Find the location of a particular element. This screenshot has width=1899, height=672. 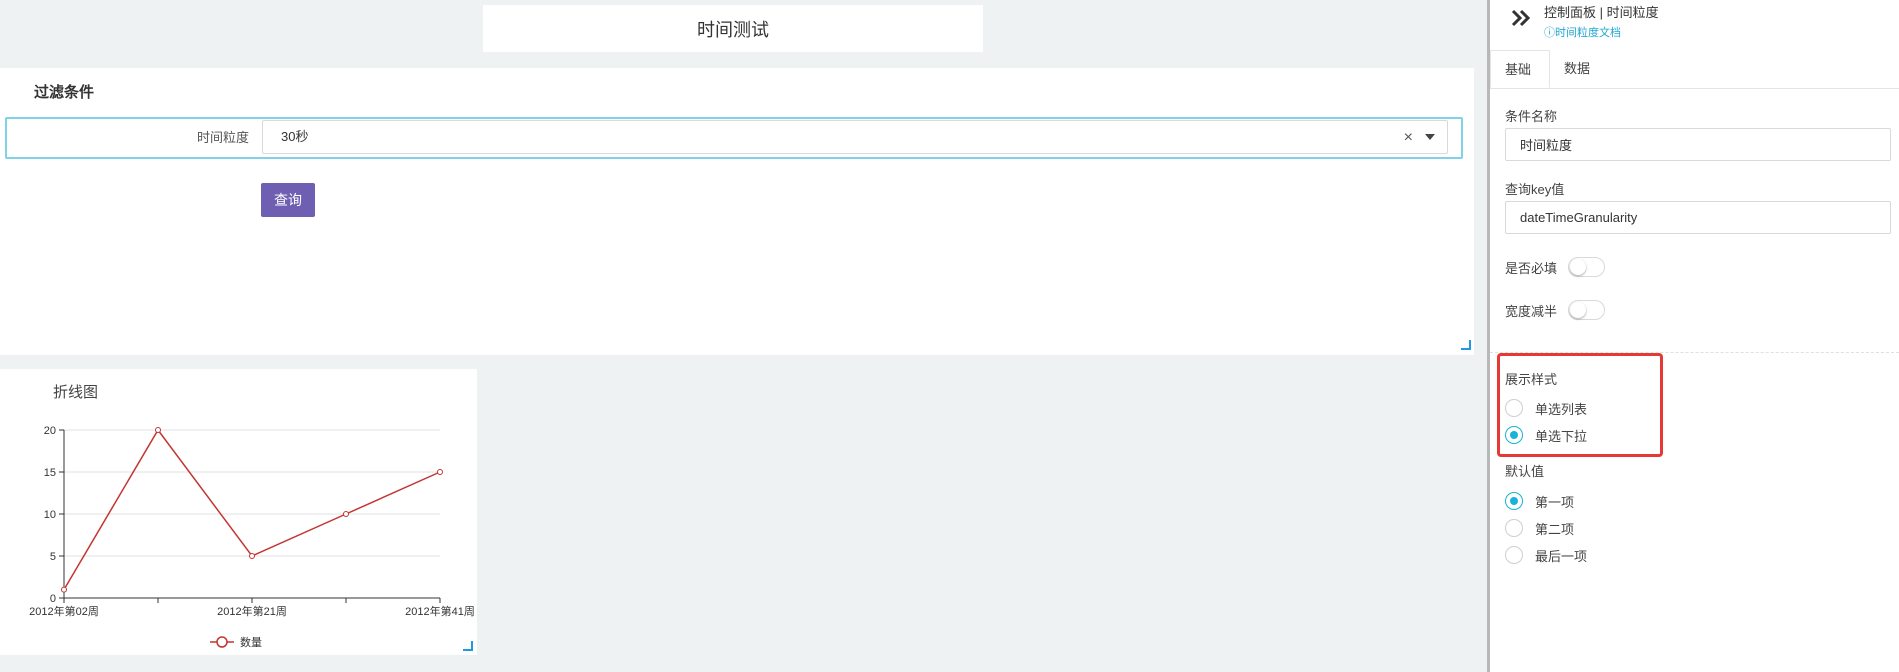

condition-name-label: 条件名称 is located at coordinates (1531, 116).